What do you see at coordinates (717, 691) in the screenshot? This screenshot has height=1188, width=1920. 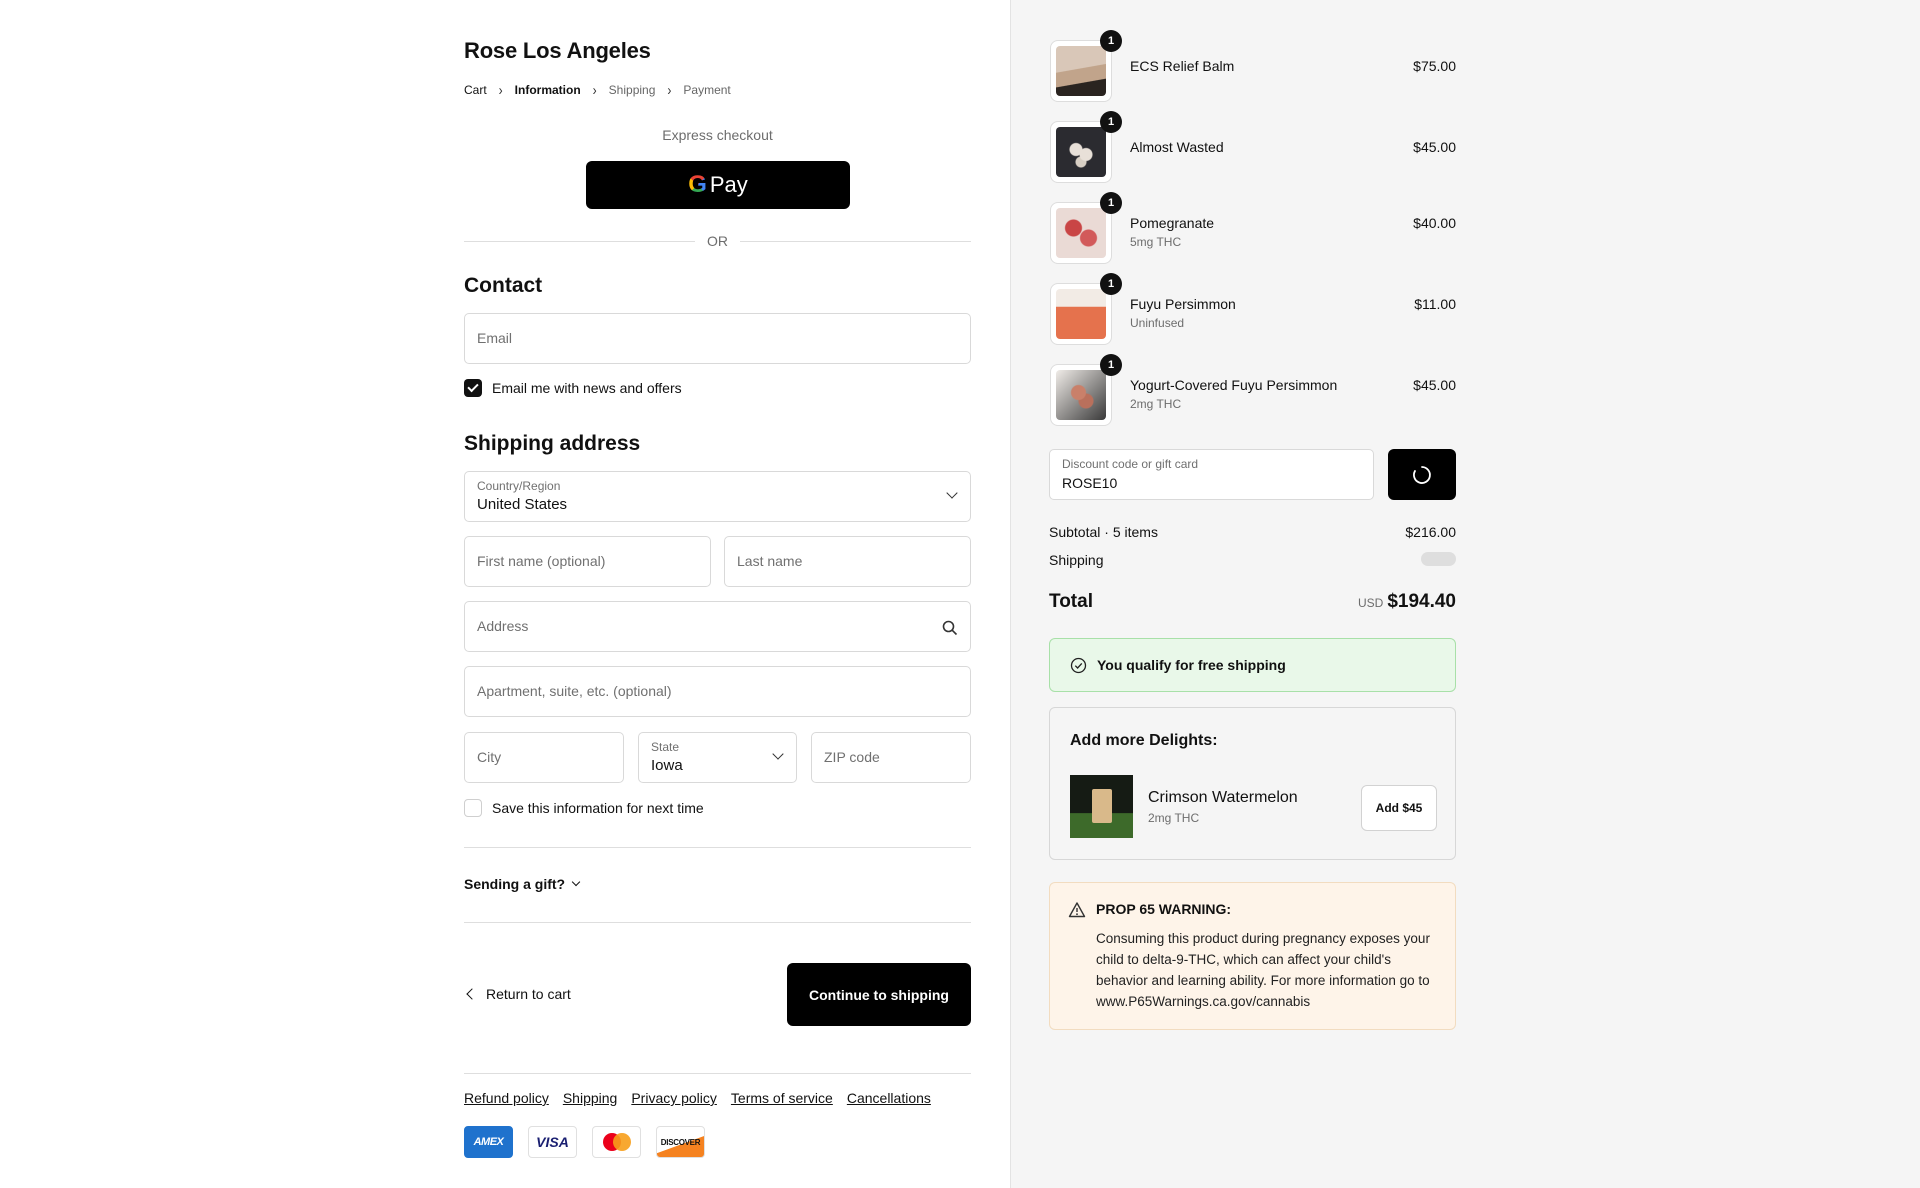 I see `apartment-field: Apartment, suite, etc. (optional)` at bounding box center [717, 691].